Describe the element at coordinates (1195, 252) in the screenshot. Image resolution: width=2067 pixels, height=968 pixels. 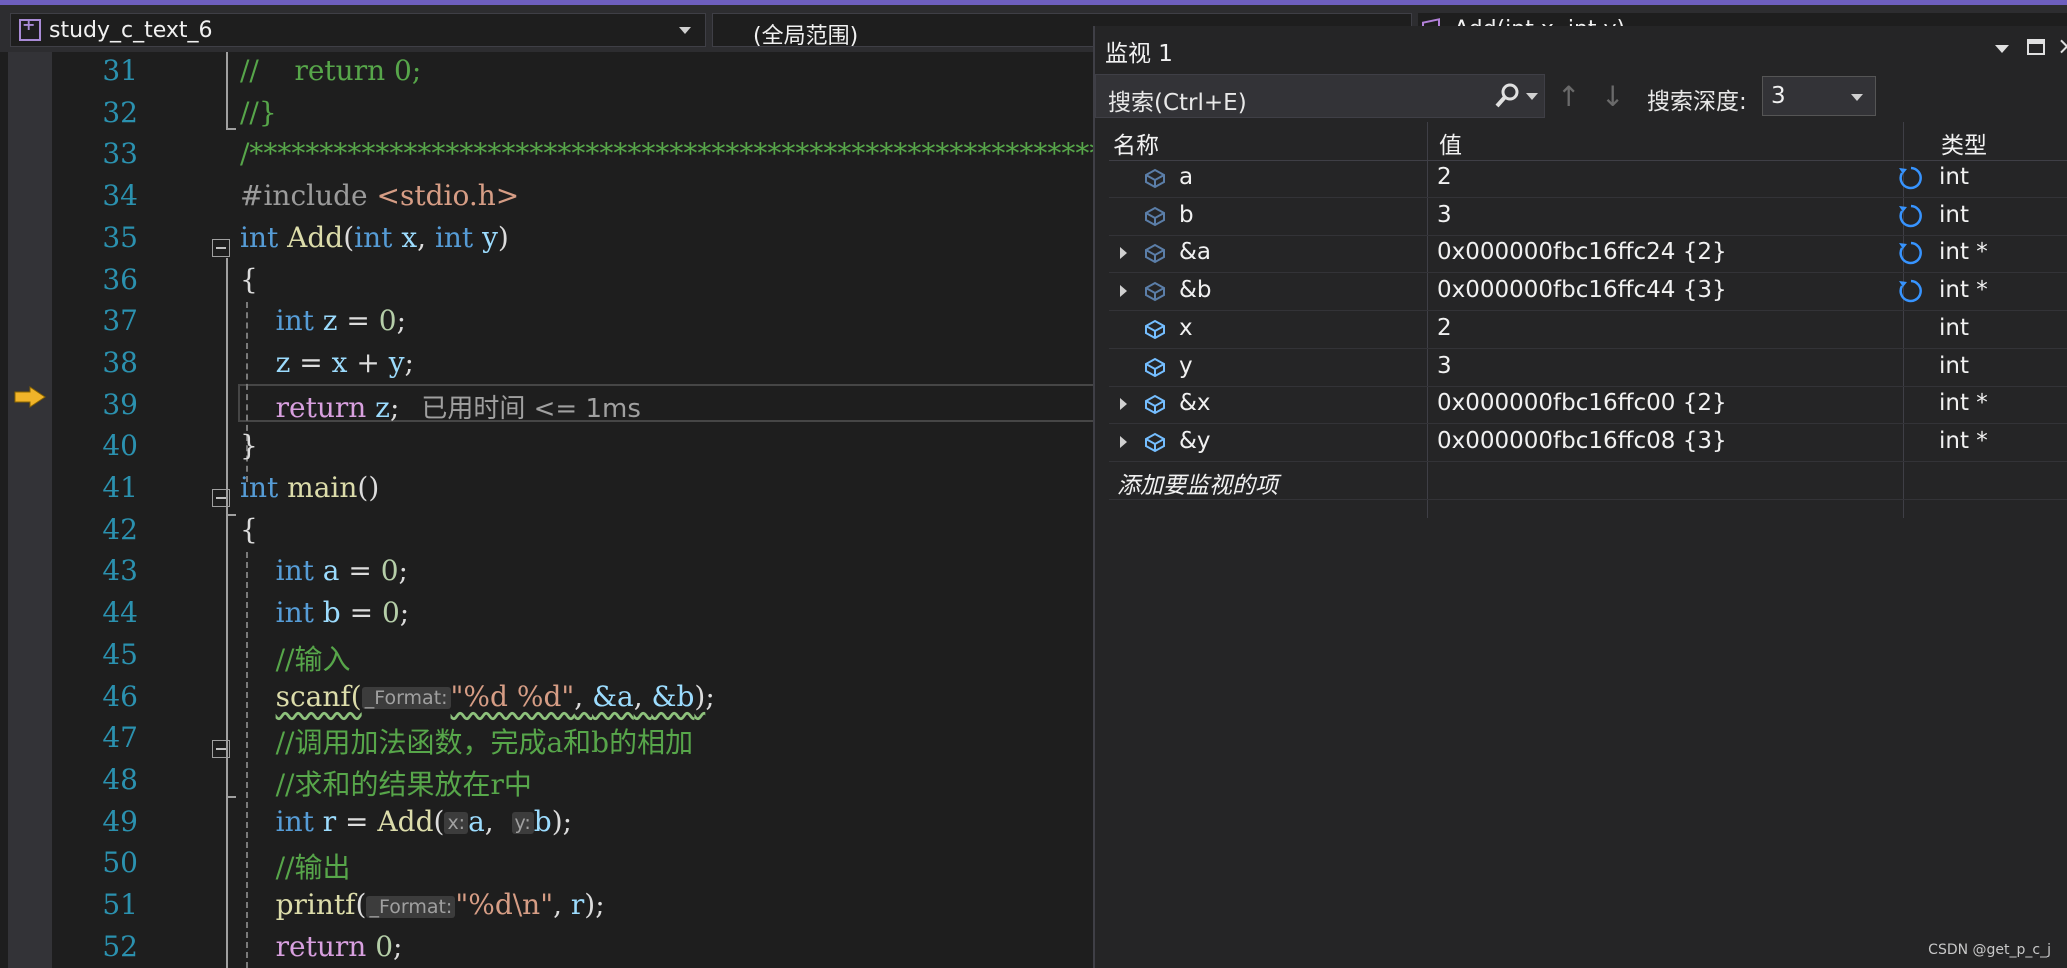
I see `watch-name: &a` at that location.